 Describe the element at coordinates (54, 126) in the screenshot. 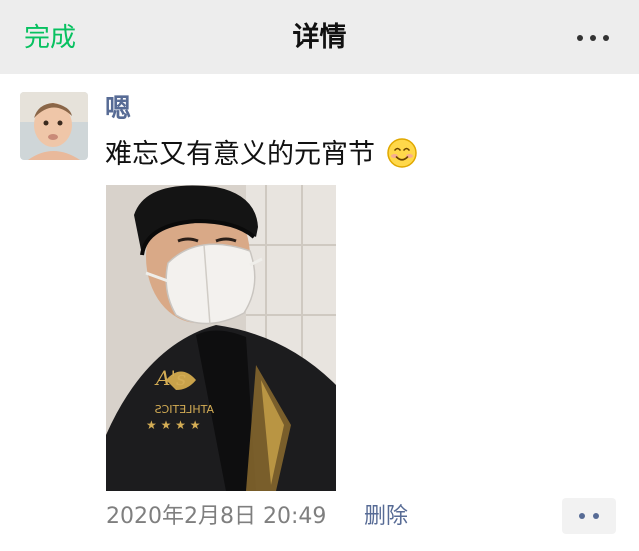

I see `avatar` at that location.